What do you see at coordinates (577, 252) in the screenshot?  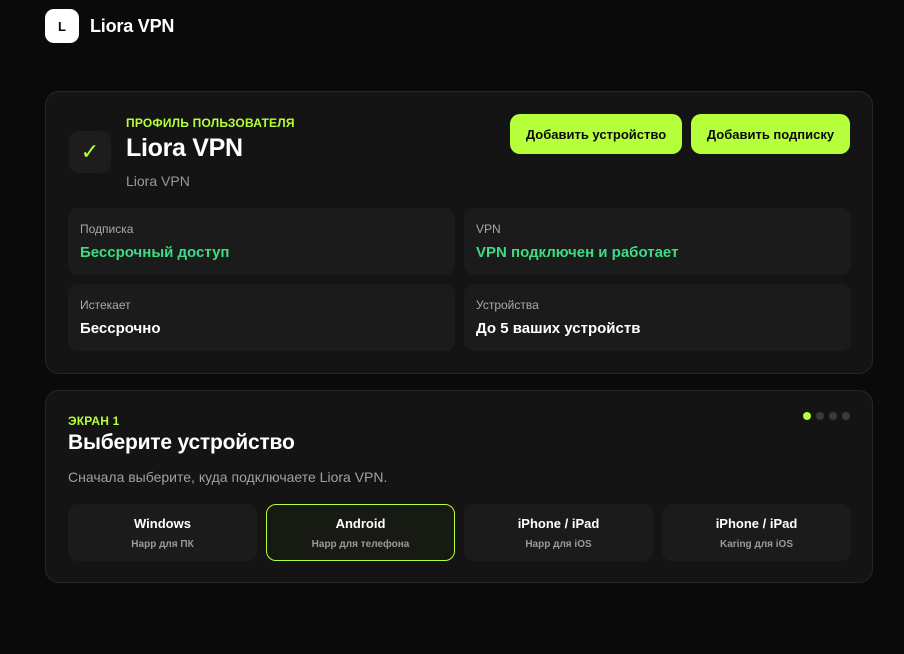 I see `tile-value: VPN подключен и работает` at bounding box center [577, 252].